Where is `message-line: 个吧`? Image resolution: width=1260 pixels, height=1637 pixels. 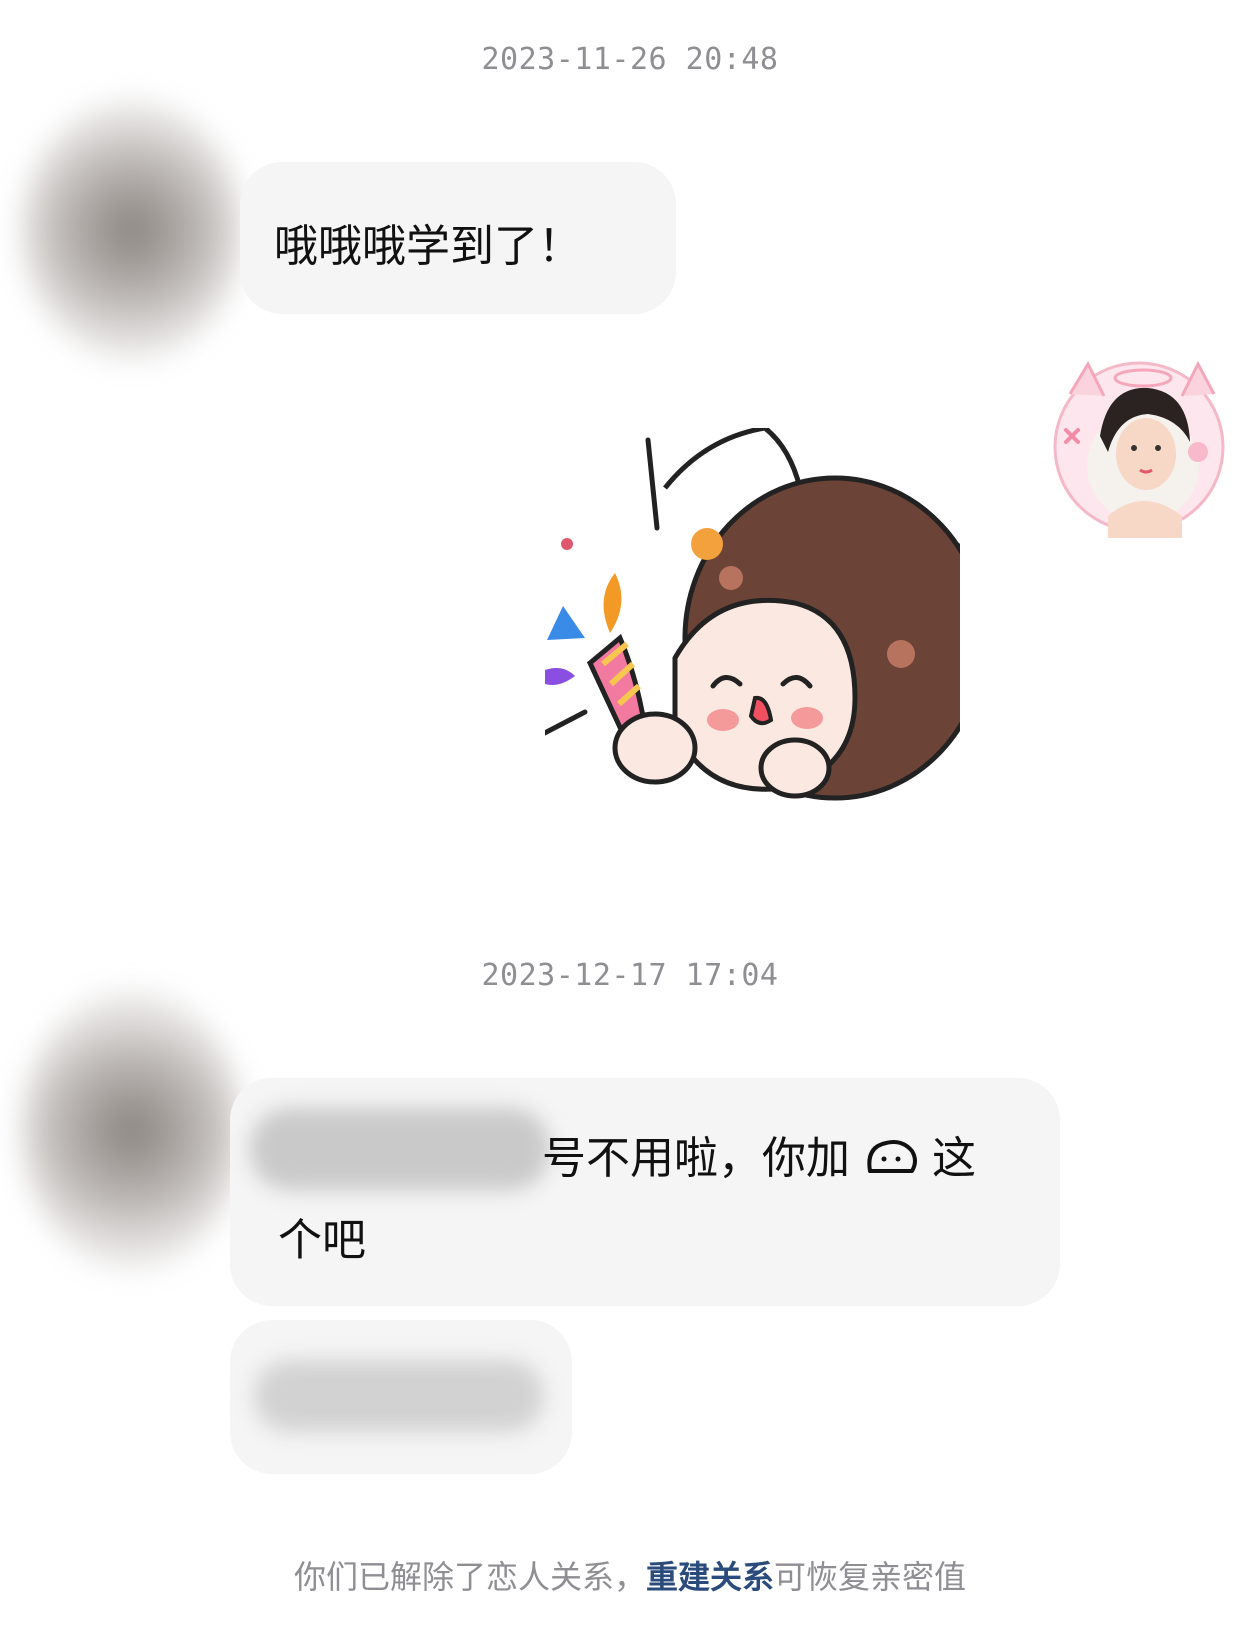 message-line: 个吧 is located at coordinates (322, 1241).